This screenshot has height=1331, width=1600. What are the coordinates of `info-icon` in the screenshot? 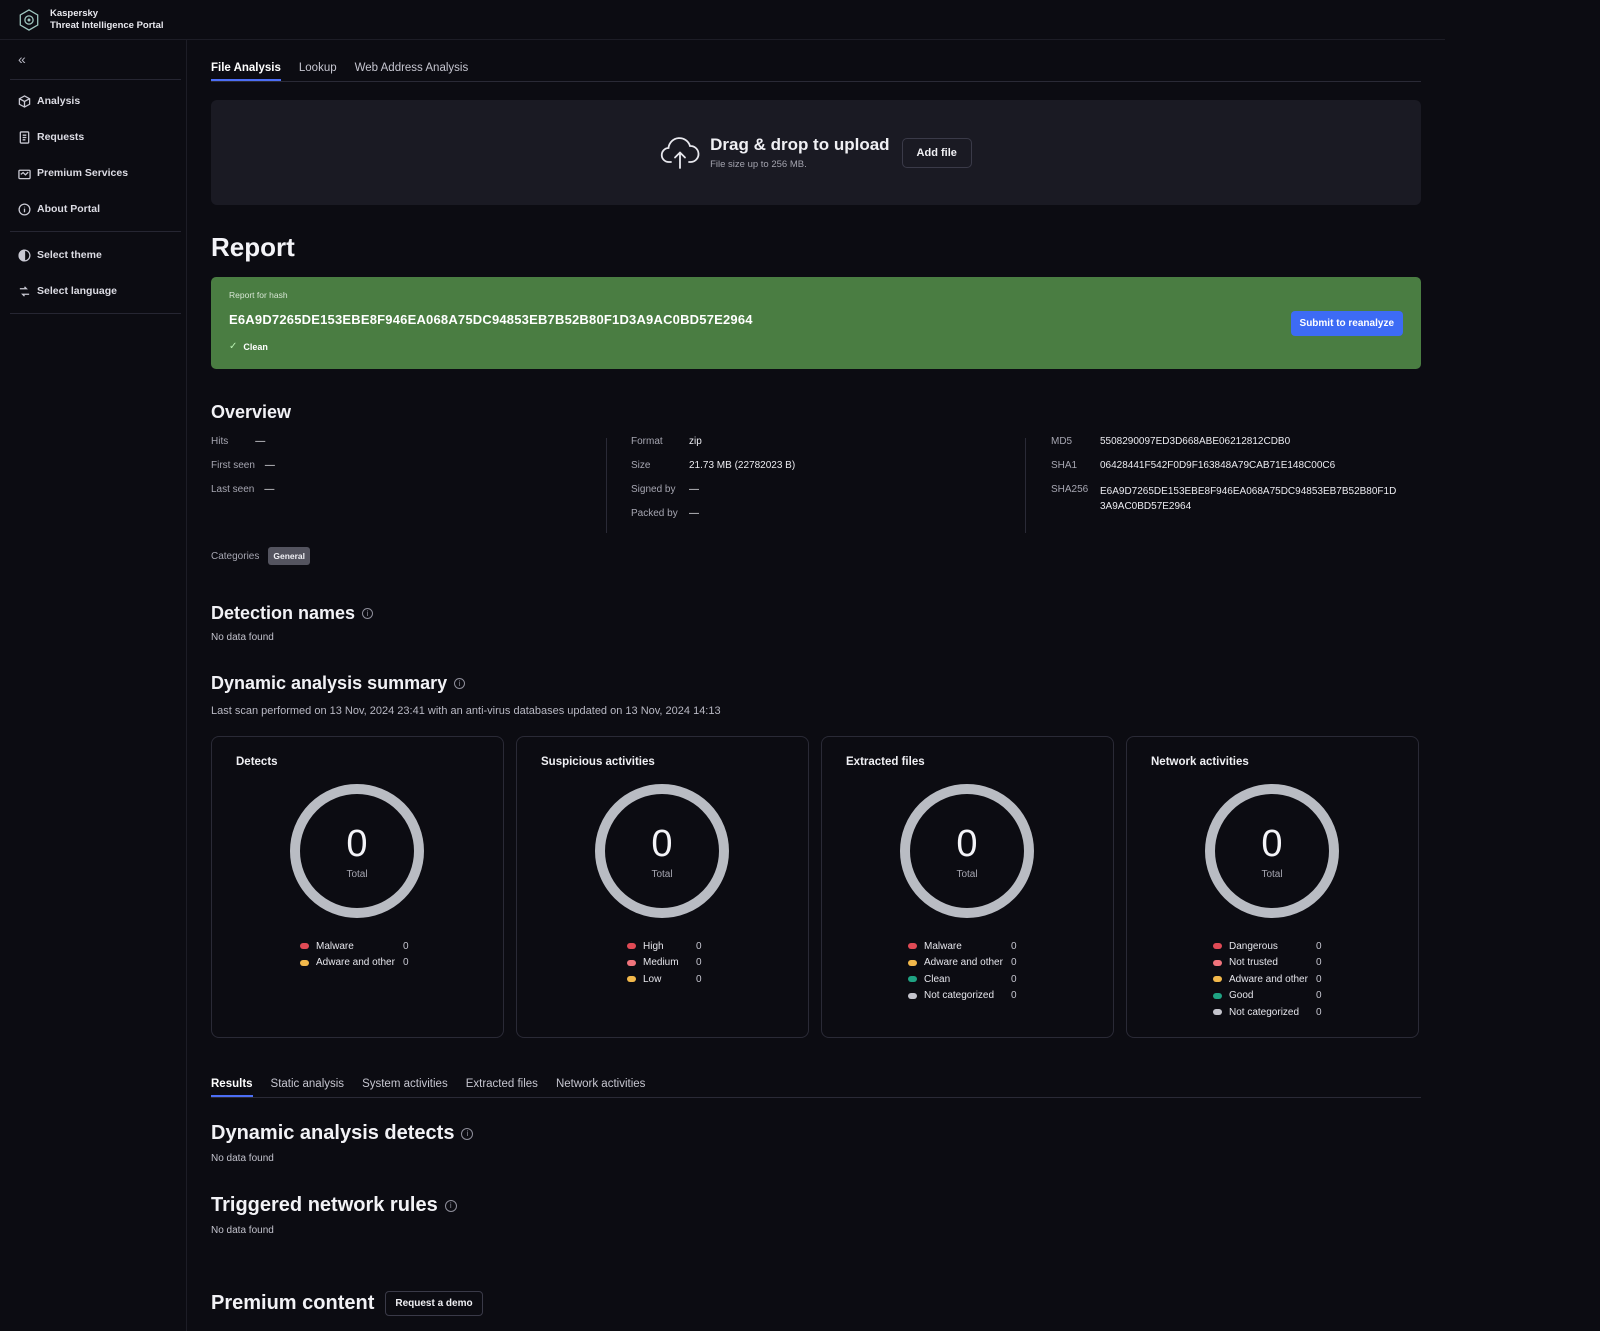 It's located at (24, 209).